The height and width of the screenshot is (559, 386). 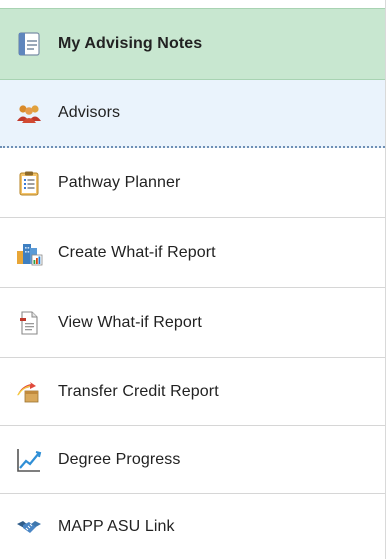 I want to click on nav-item-advisors: Advisors, so click(x=192, y=114).